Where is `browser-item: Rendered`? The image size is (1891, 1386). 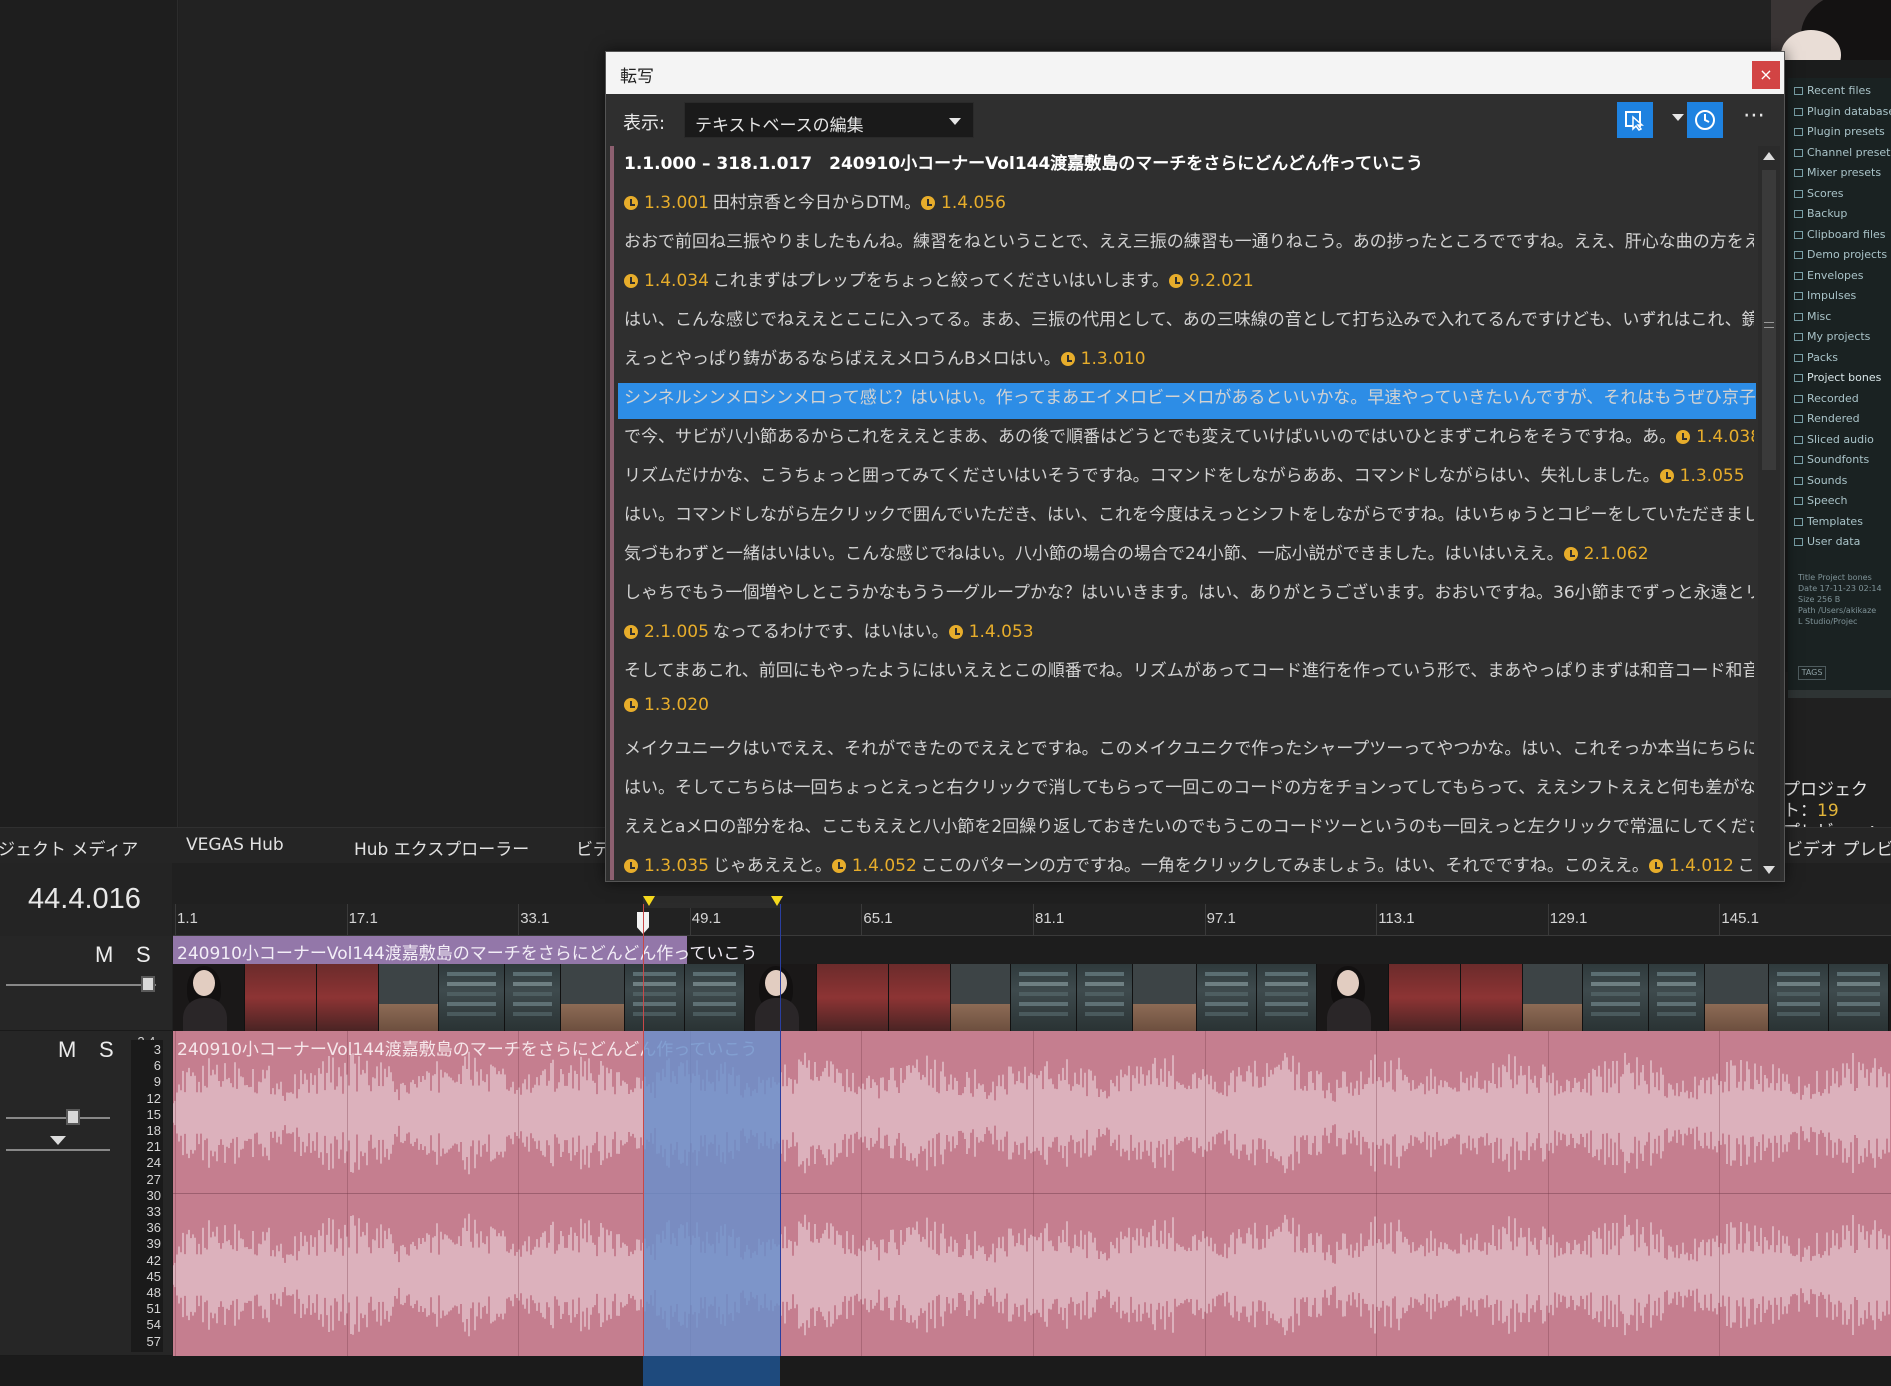
browser-item: Rendered is located at coordinates (1827, 422).